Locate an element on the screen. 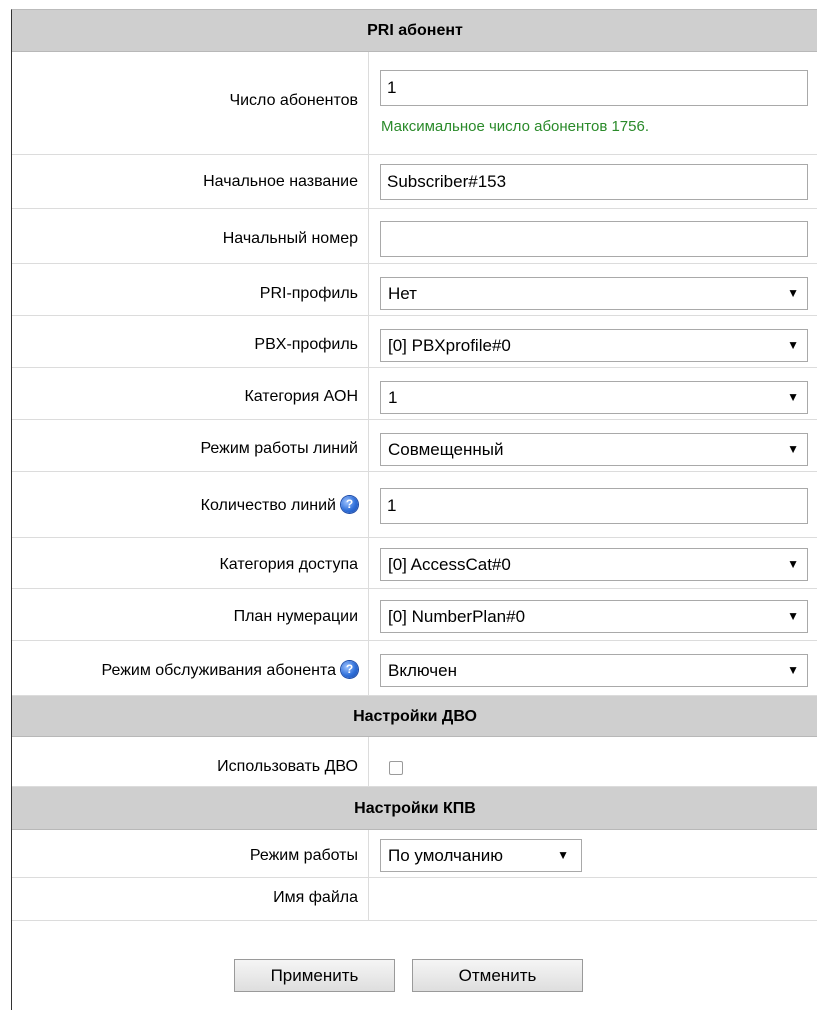  field-label: План нумерации is located at coordinates (295, 616).